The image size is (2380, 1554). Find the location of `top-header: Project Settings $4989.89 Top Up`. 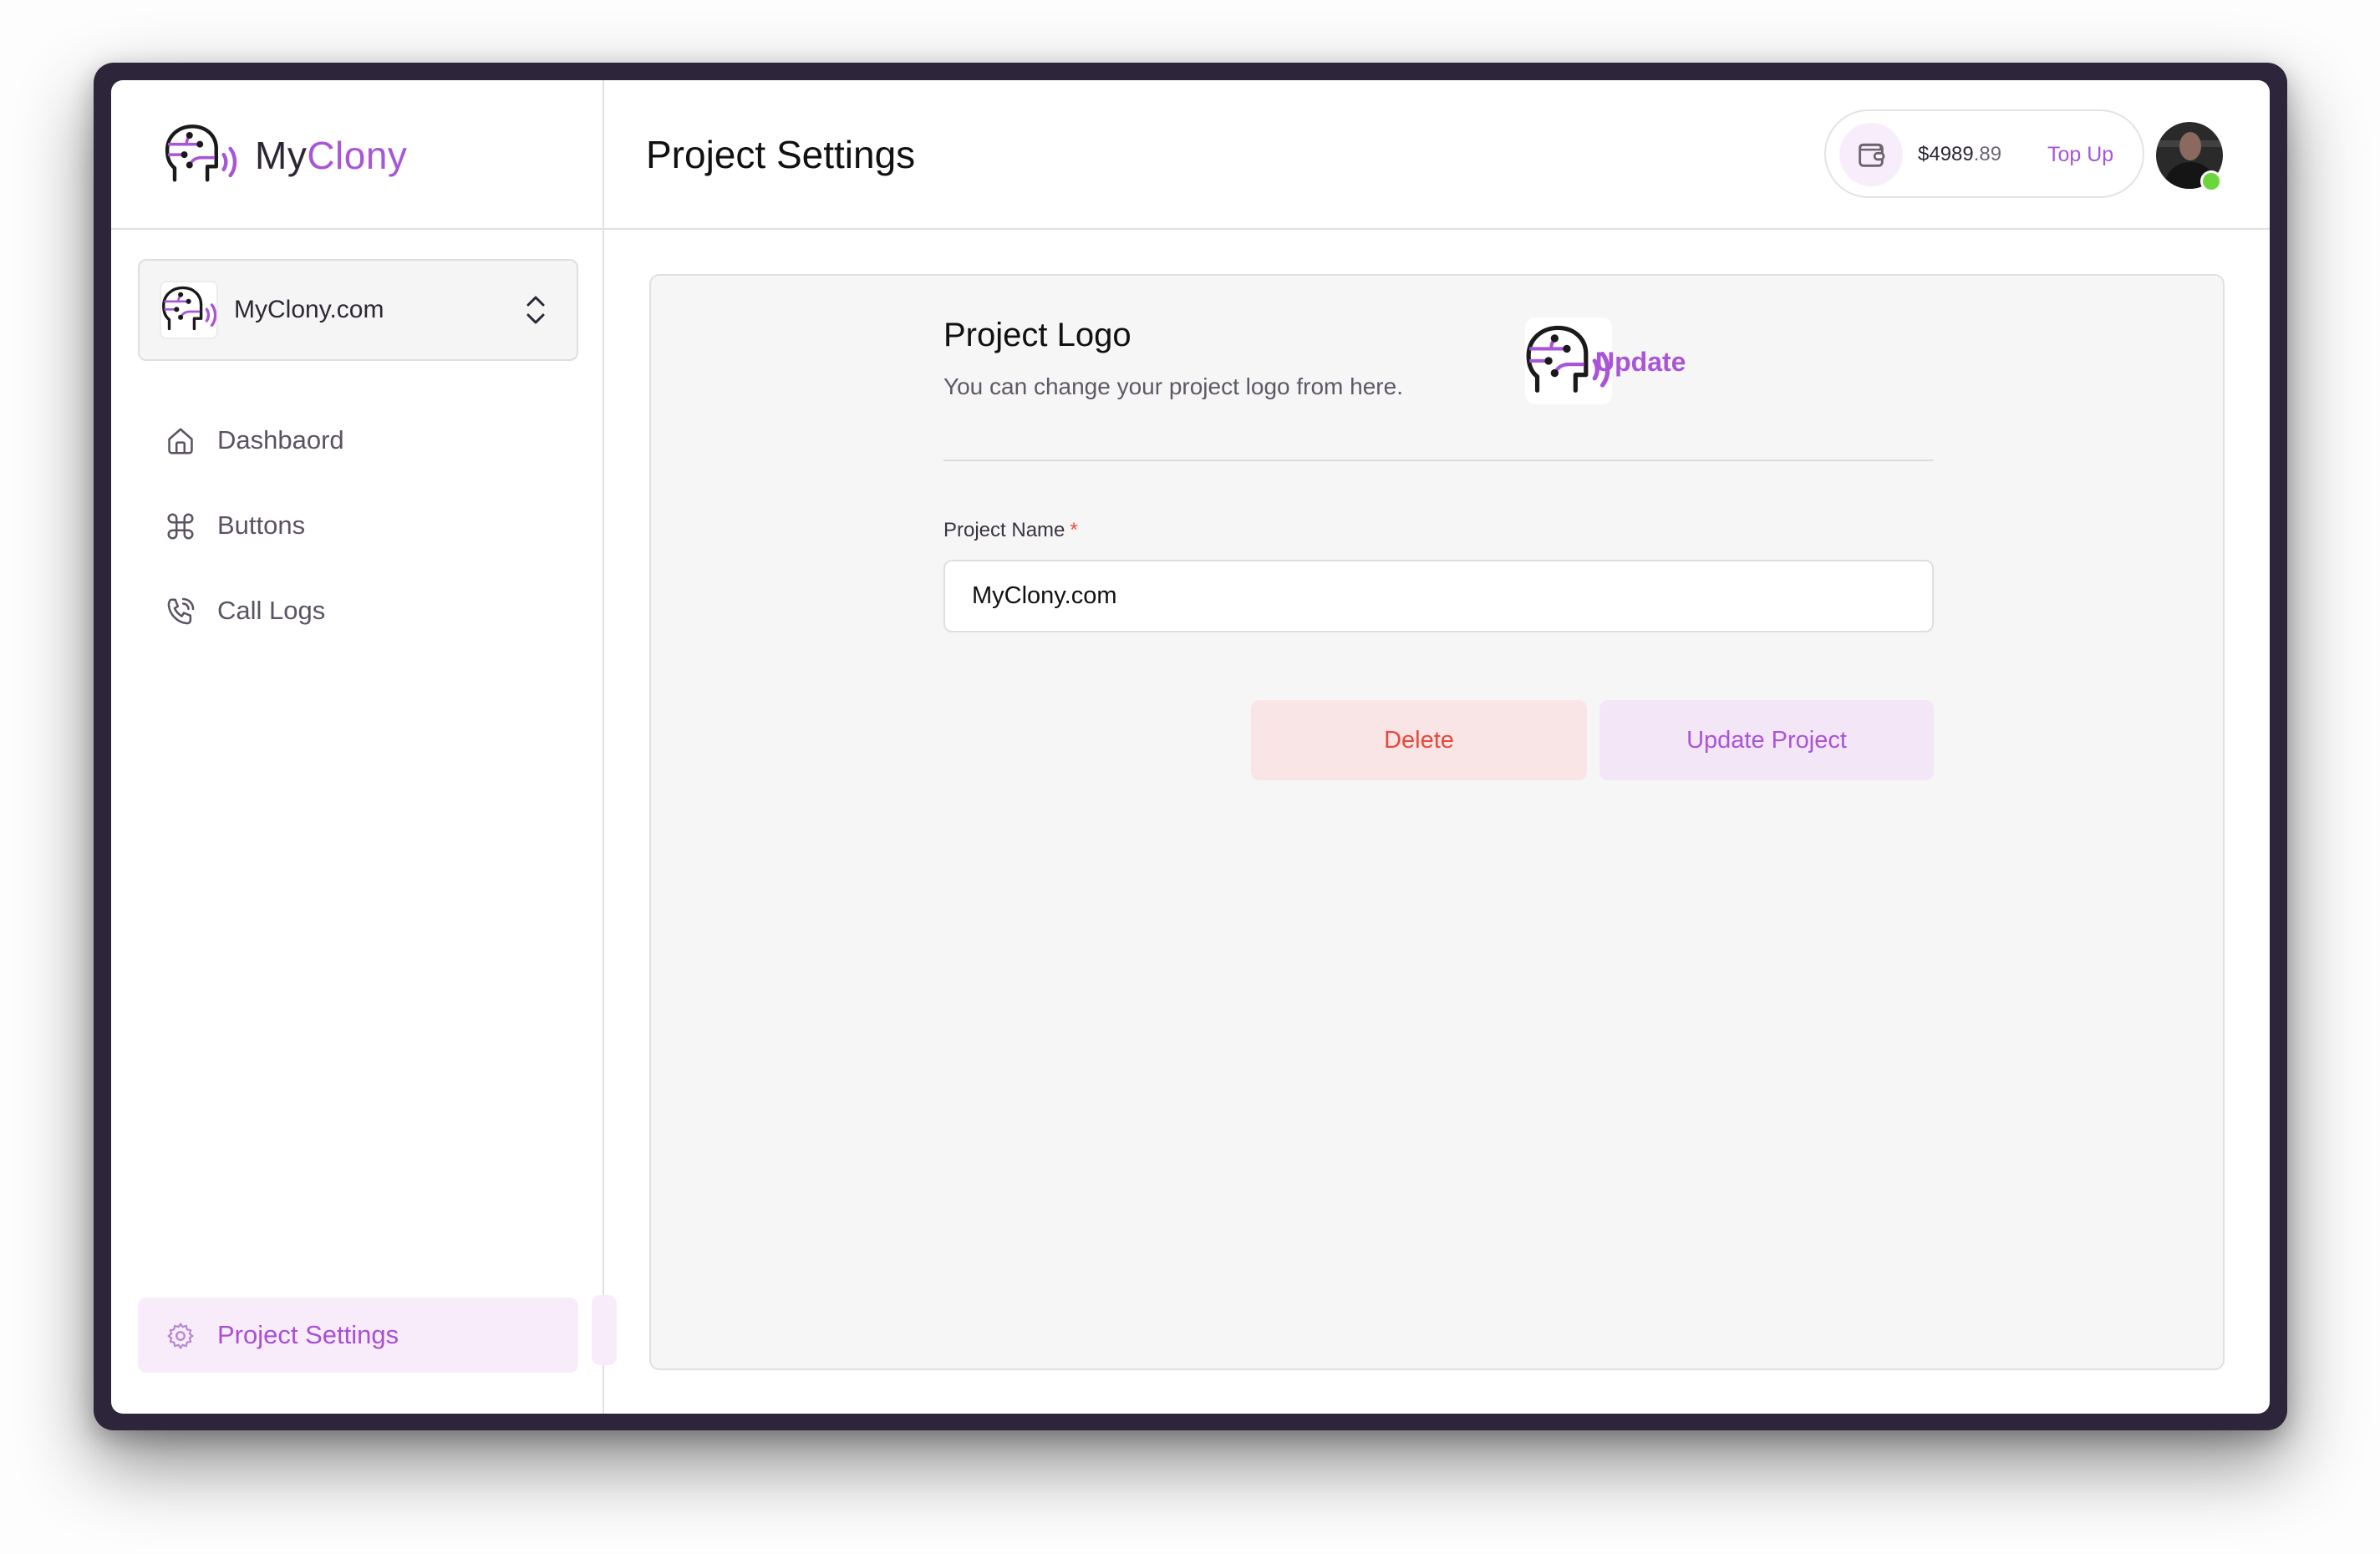

top-header: Project Settings $4989.89 Top Up is located at coordinates (1437, 155).